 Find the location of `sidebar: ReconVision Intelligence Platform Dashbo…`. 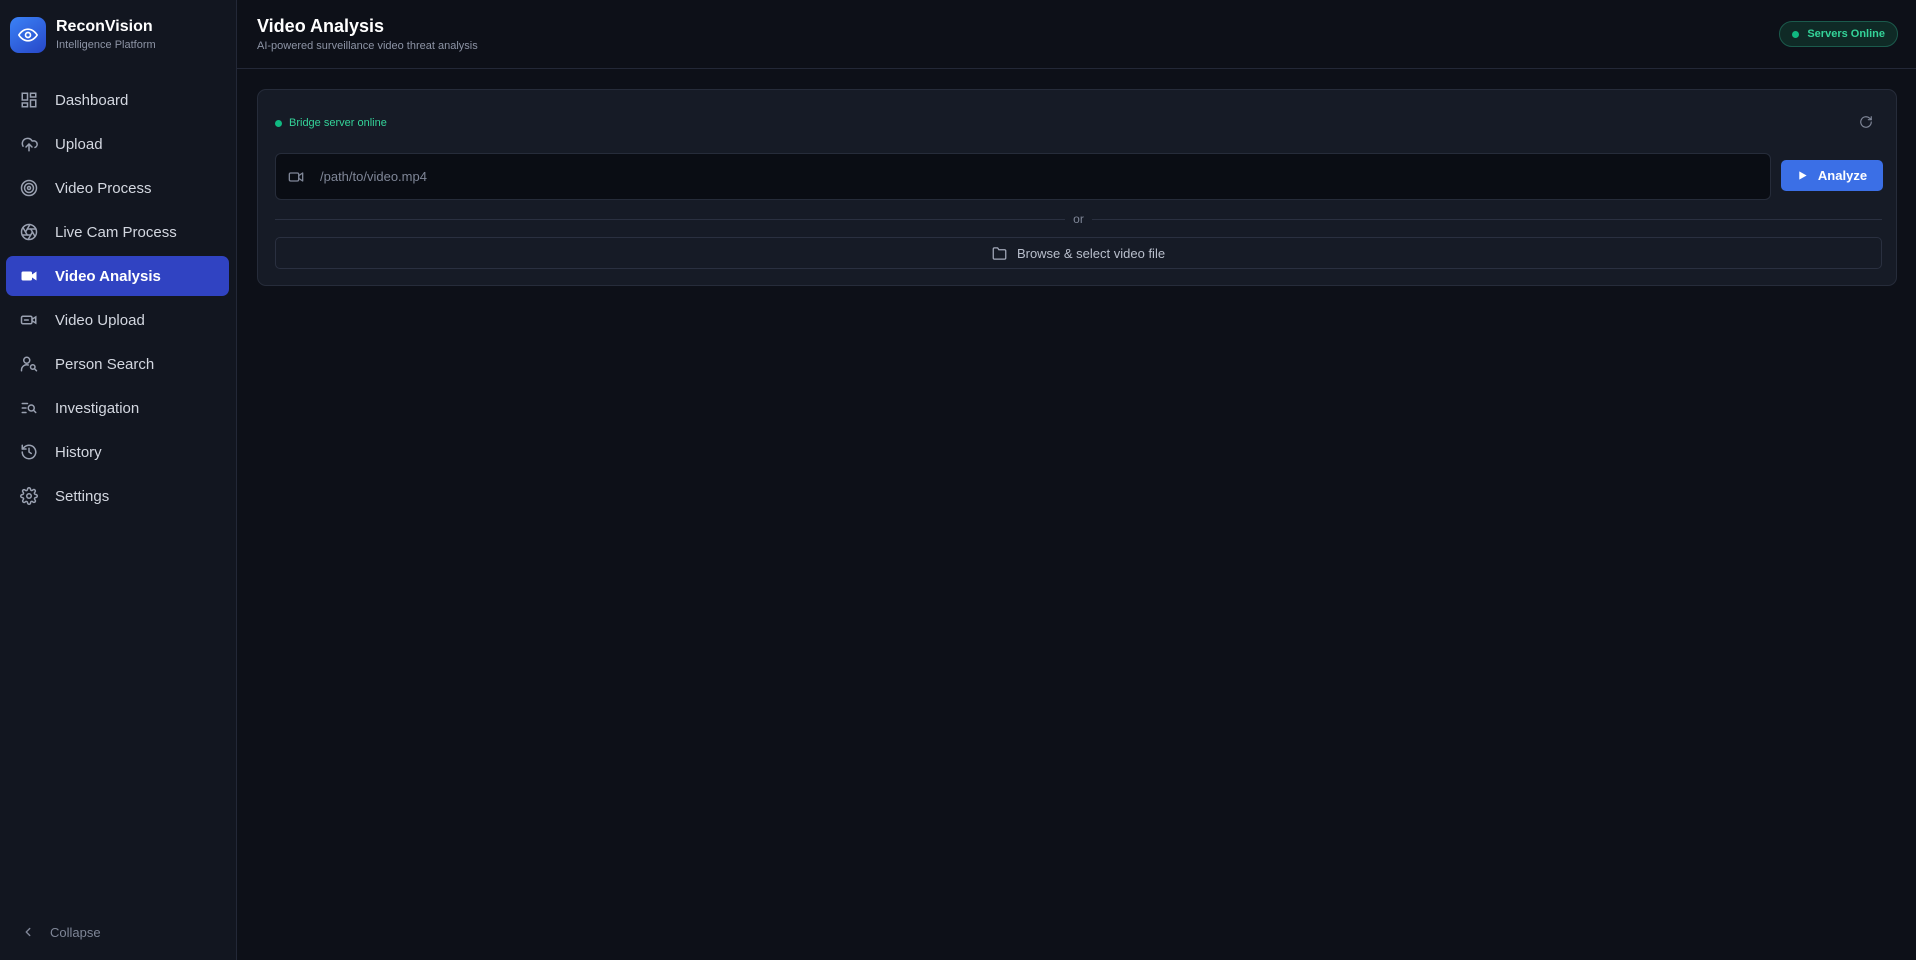

sidebar: ReconVision Intelligence Platform Dashbo… is located at coordinates (118, 480).